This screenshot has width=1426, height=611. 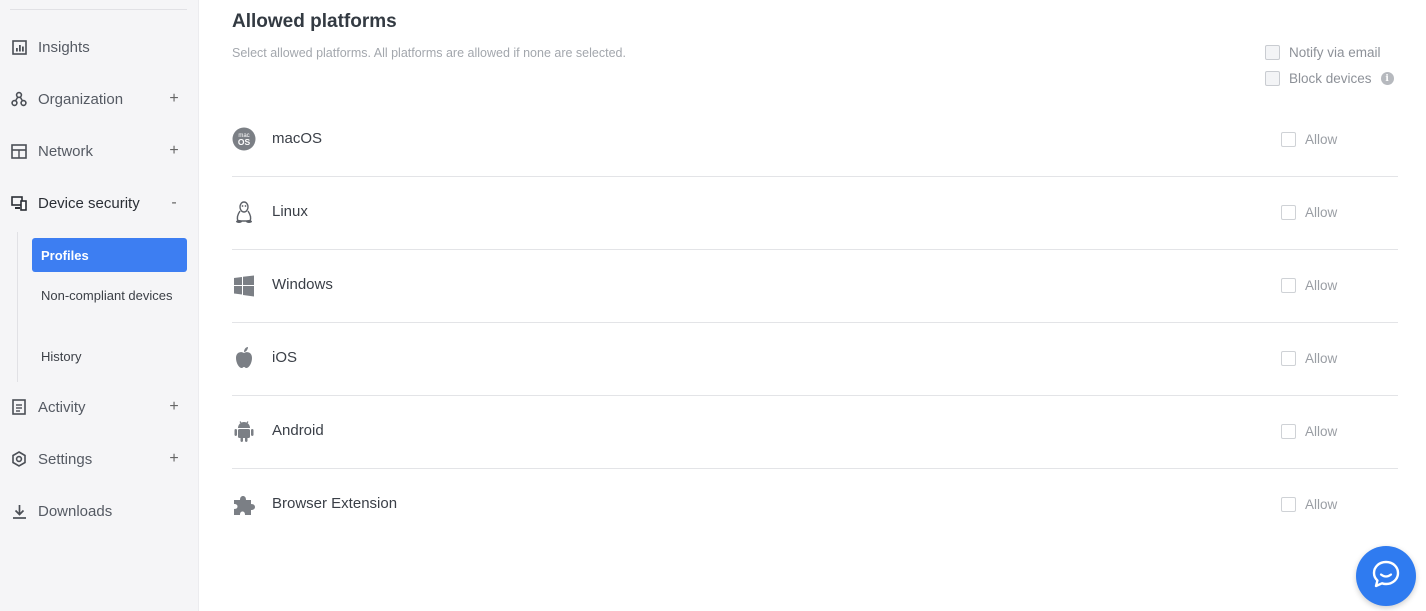 I want to click on network-icon, so click(x=19, y=151).